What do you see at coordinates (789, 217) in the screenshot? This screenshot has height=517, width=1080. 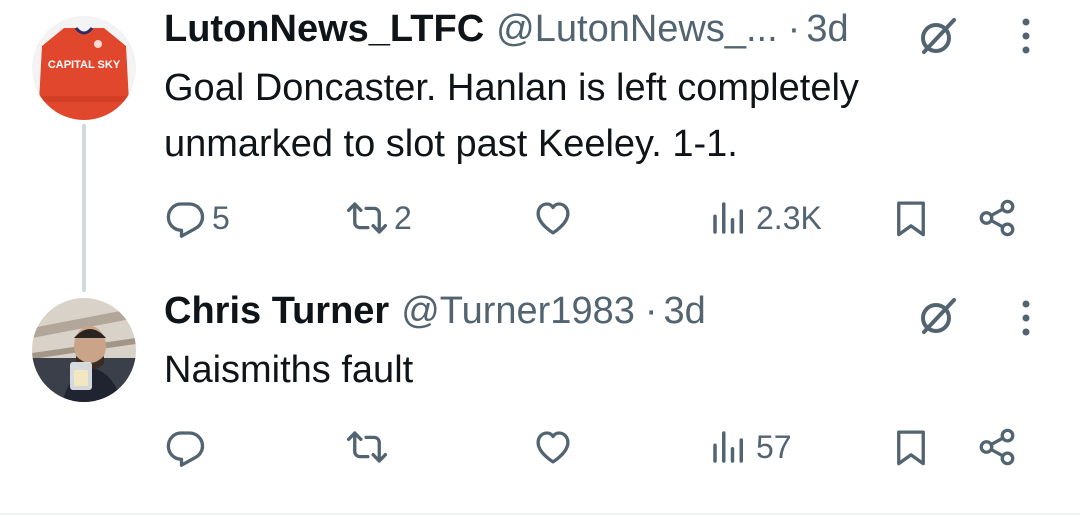 I see `views-count: 2.3K` at bounding box center [789, 217].